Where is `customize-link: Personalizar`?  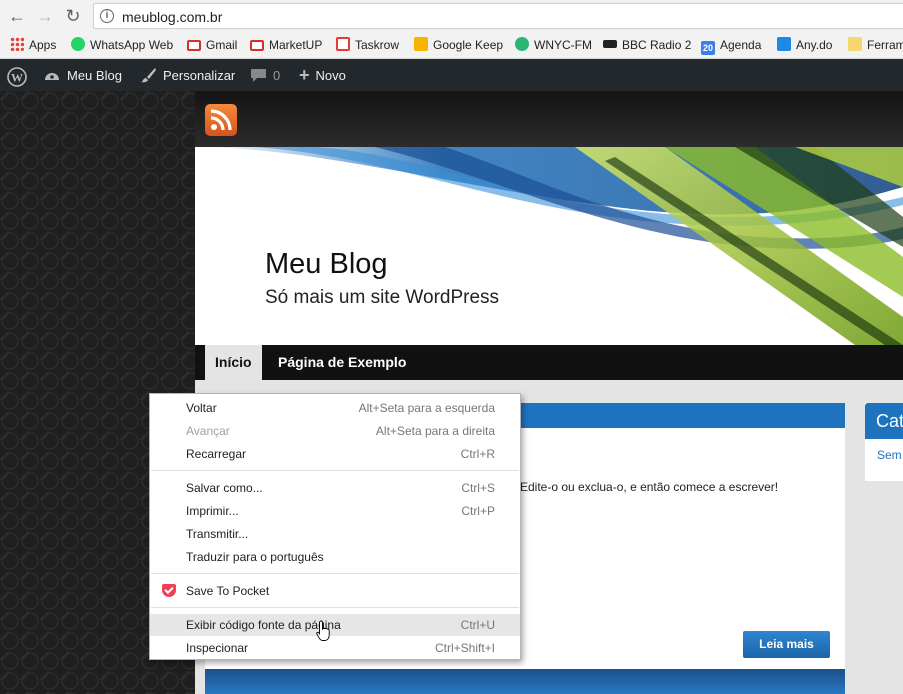
customize-link: Personalizar is located at coordinates (188, 75).